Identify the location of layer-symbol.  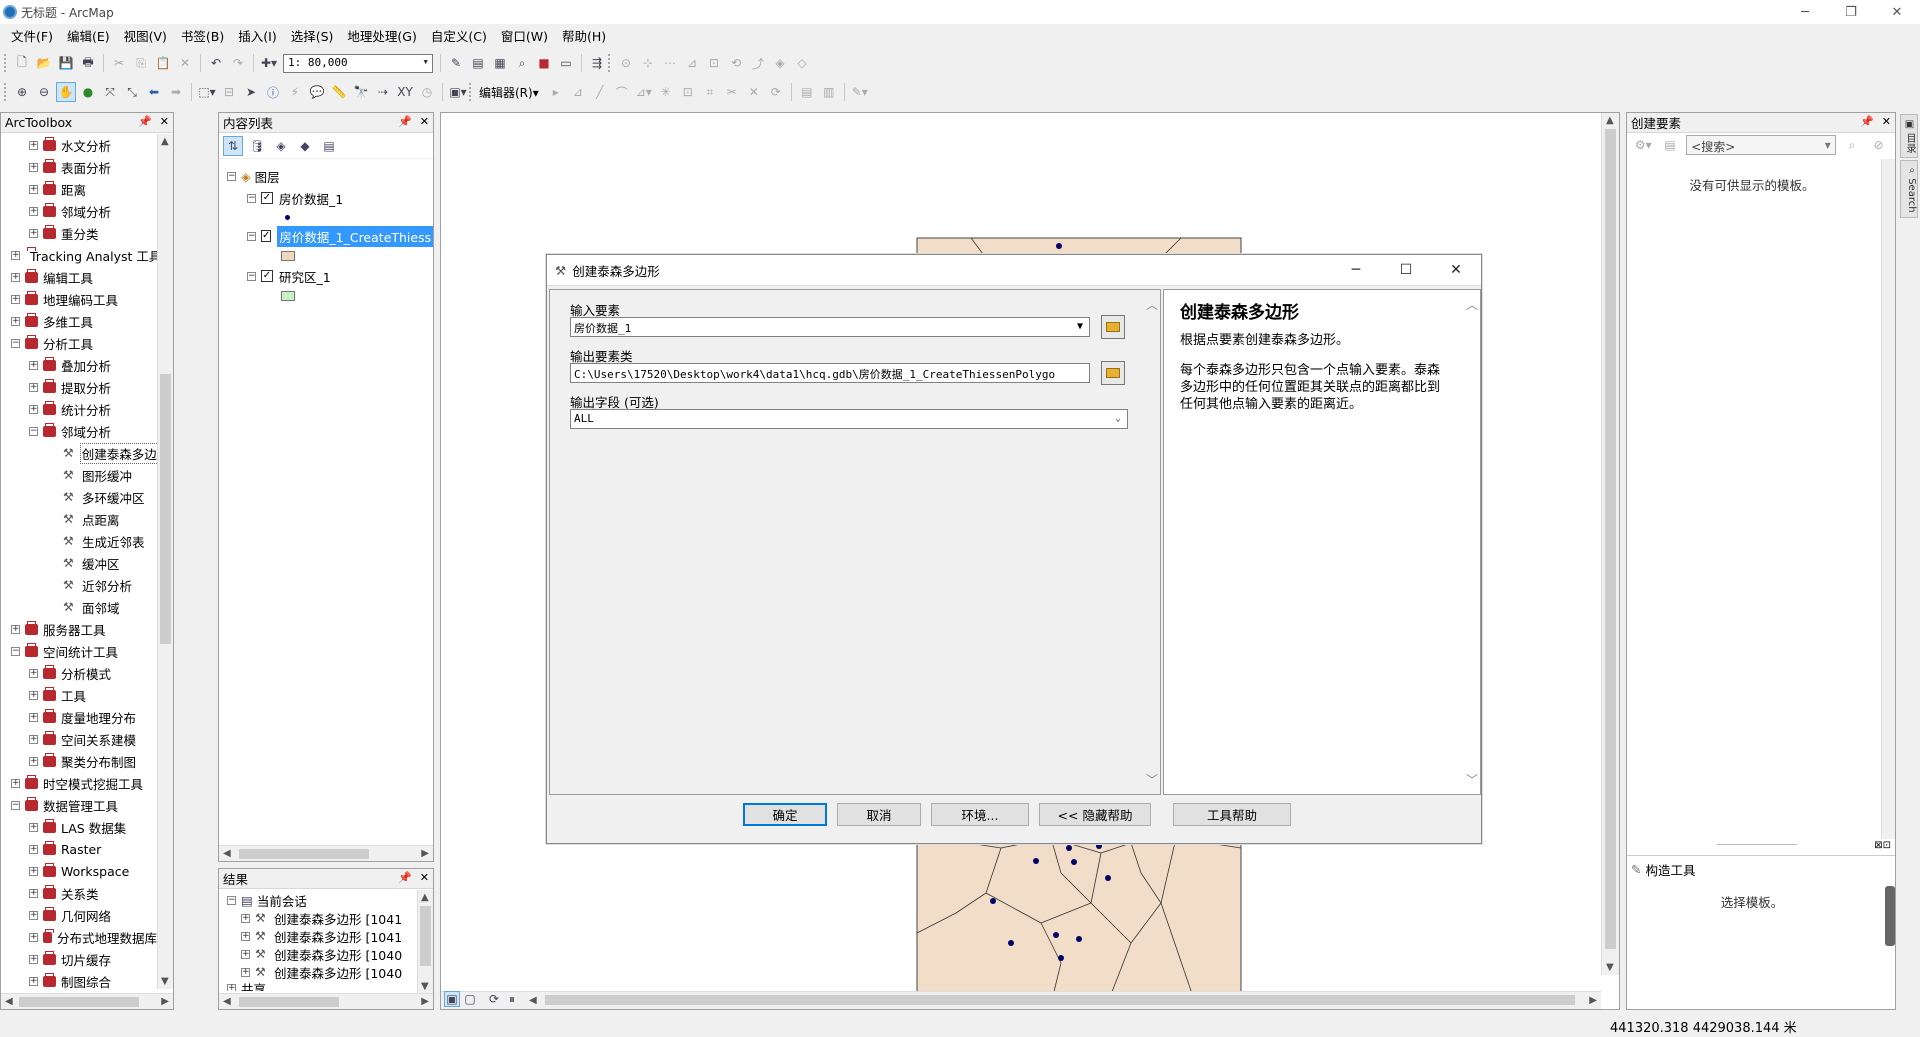
(327, 217).